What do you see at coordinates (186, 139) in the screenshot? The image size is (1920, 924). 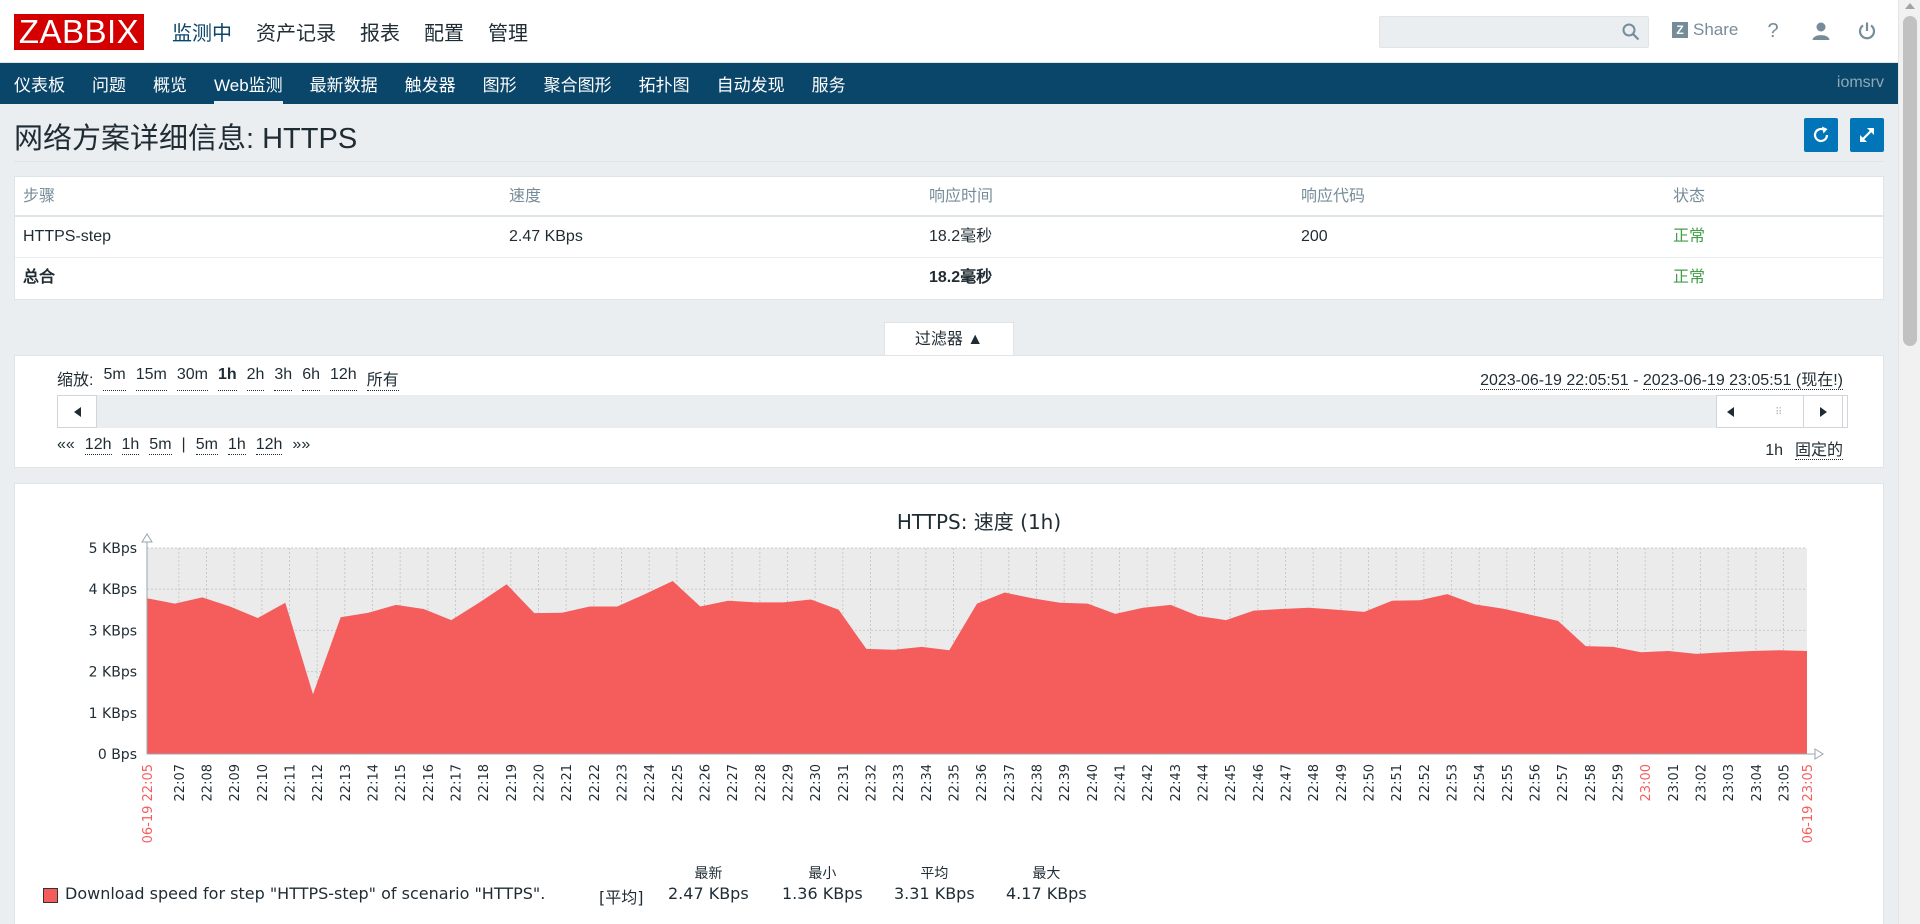 I see `page-title: 网络方案详细信息: HTTPS` at bounding box center [186, 139].